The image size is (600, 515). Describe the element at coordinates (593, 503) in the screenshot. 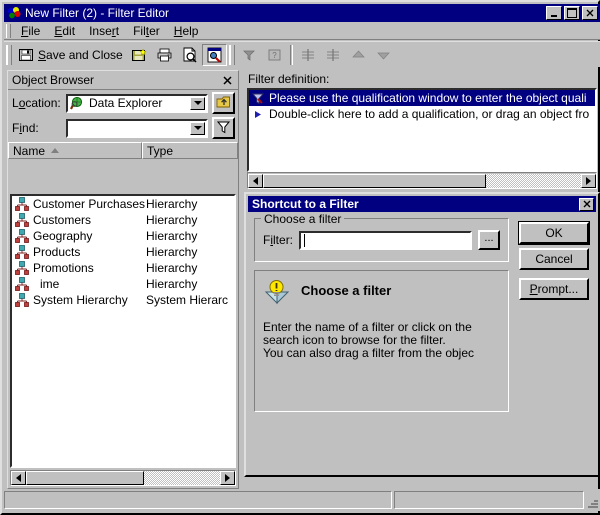

I see `resize-grip` at that location.